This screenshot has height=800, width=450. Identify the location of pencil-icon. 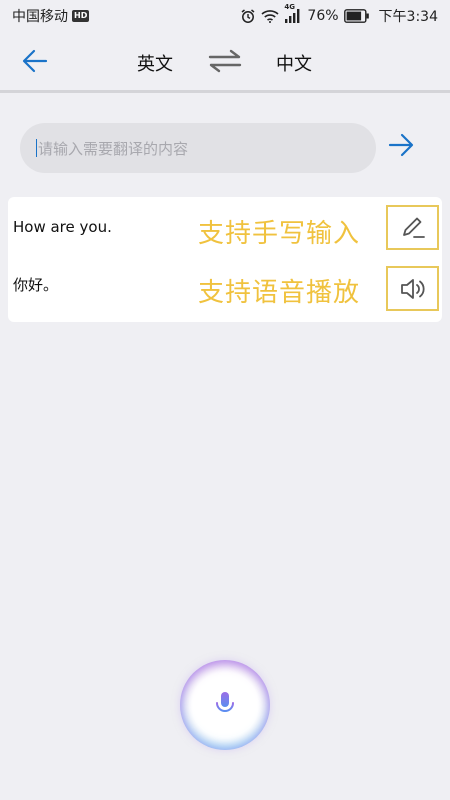
(413, 227).